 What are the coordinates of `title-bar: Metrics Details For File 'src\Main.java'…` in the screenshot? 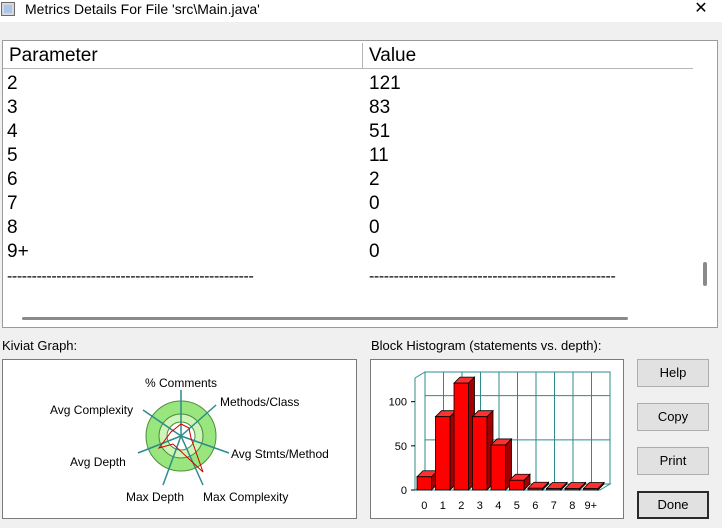 It's located at (361, 11).